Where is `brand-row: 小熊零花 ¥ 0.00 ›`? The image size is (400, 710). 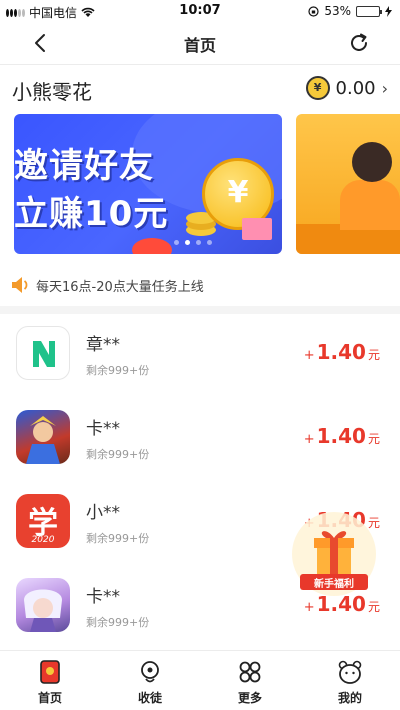 brand-row: 小熊零花 ¥ 0.00 › is located at coordinates (200, 88).